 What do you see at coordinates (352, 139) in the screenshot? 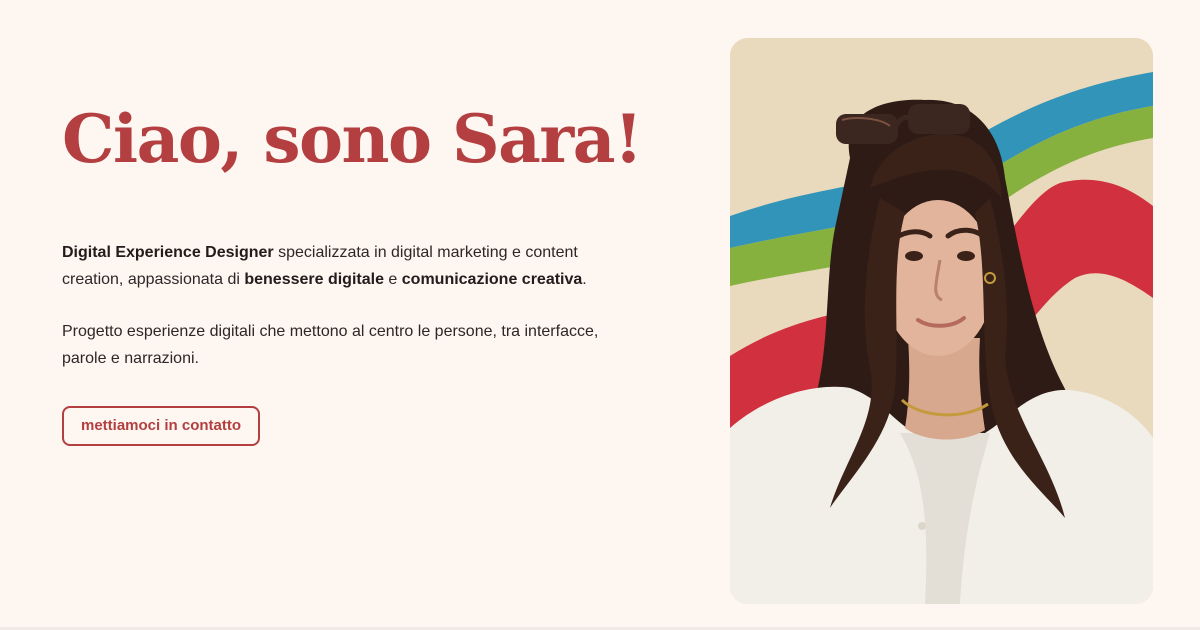
I see `page-title: Ciao, sono Sara!` at bounding box center [352, 139].